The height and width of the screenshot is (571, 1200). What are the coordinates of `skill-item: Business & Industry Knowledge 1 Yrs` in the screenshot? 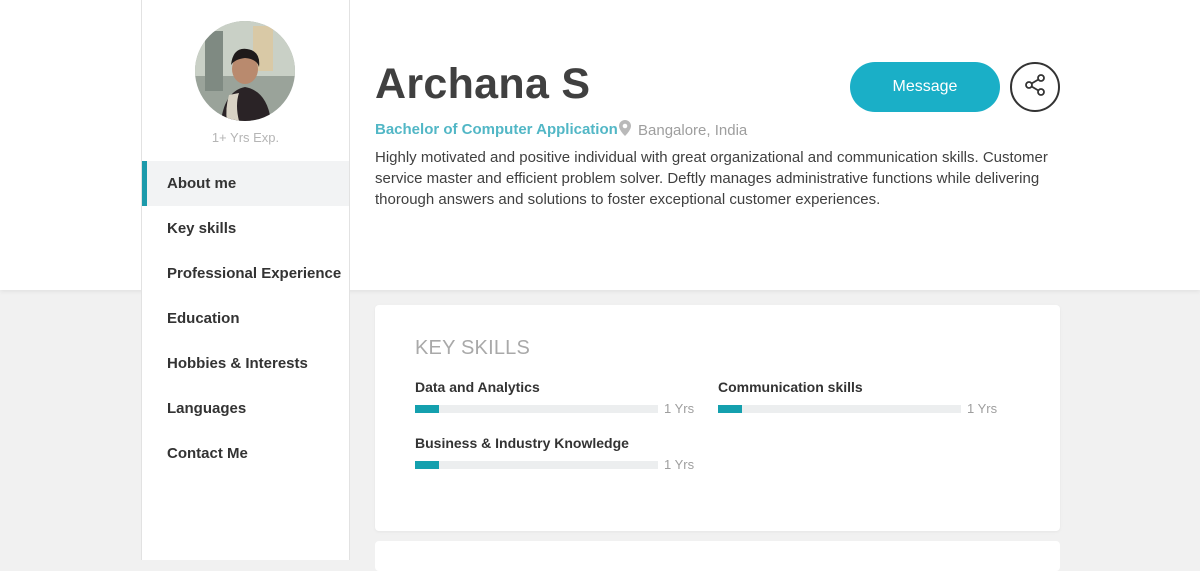 It's located at (555, 453).